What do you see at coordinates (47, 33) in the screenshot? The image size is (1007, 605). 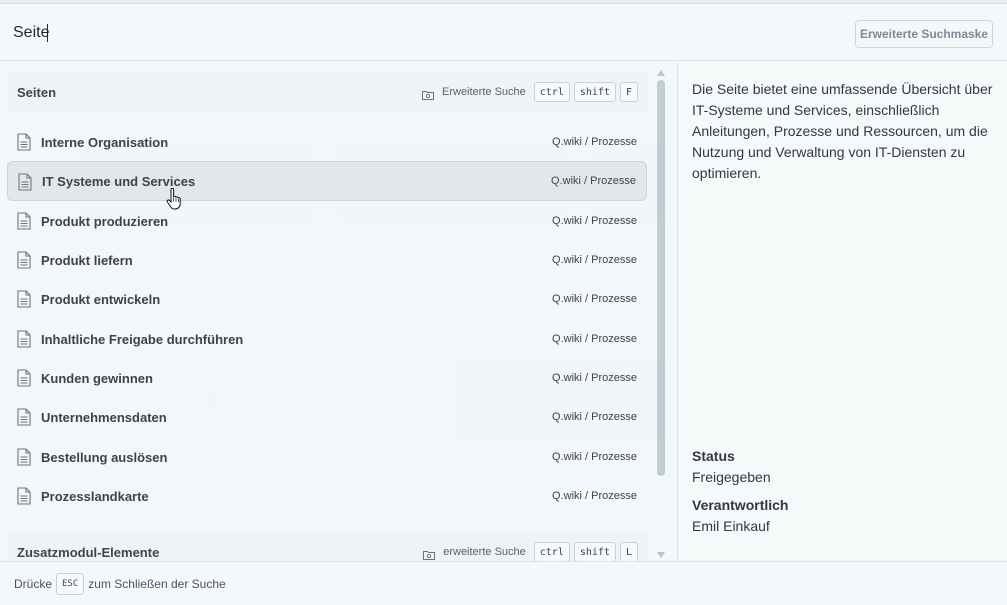 I see `text-caret` at bounding box center [47, 33].